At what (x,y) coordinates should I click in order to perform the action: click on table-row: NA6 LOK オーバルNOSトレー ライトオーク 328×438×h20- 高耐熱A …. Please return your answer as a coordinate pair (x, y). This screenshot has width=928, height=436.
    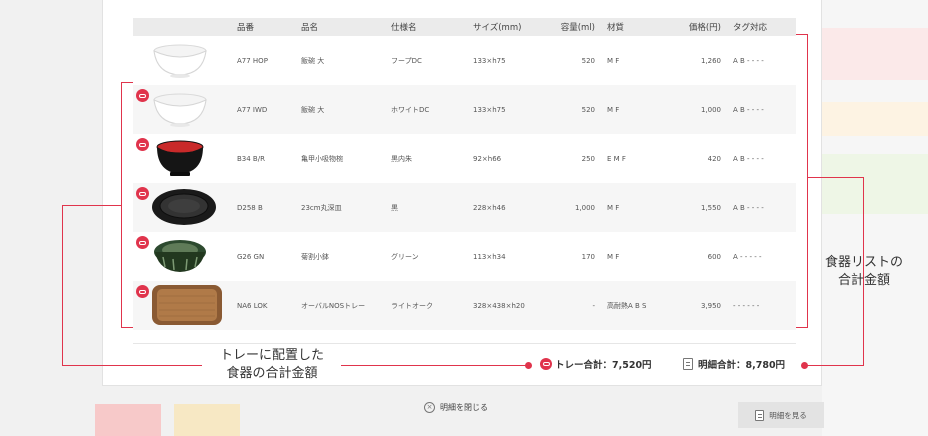
    Looking at the image, I should click on (464, 305).